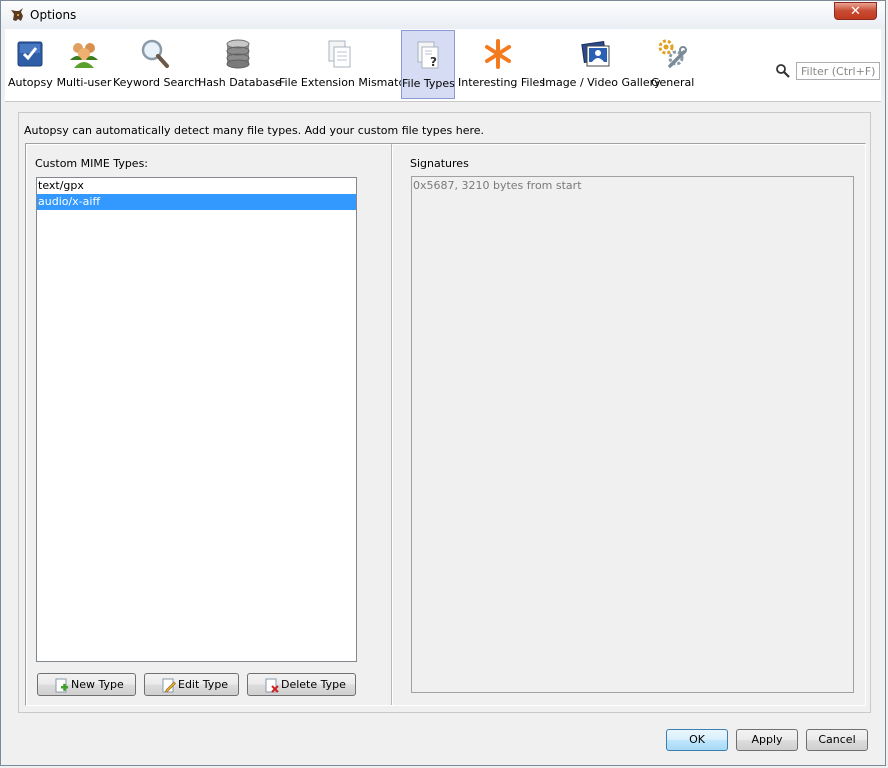 The image size is (888, 768). I want to click on tab-file-extension-mismatch: File Extension Mismatch, so click(345, 64).